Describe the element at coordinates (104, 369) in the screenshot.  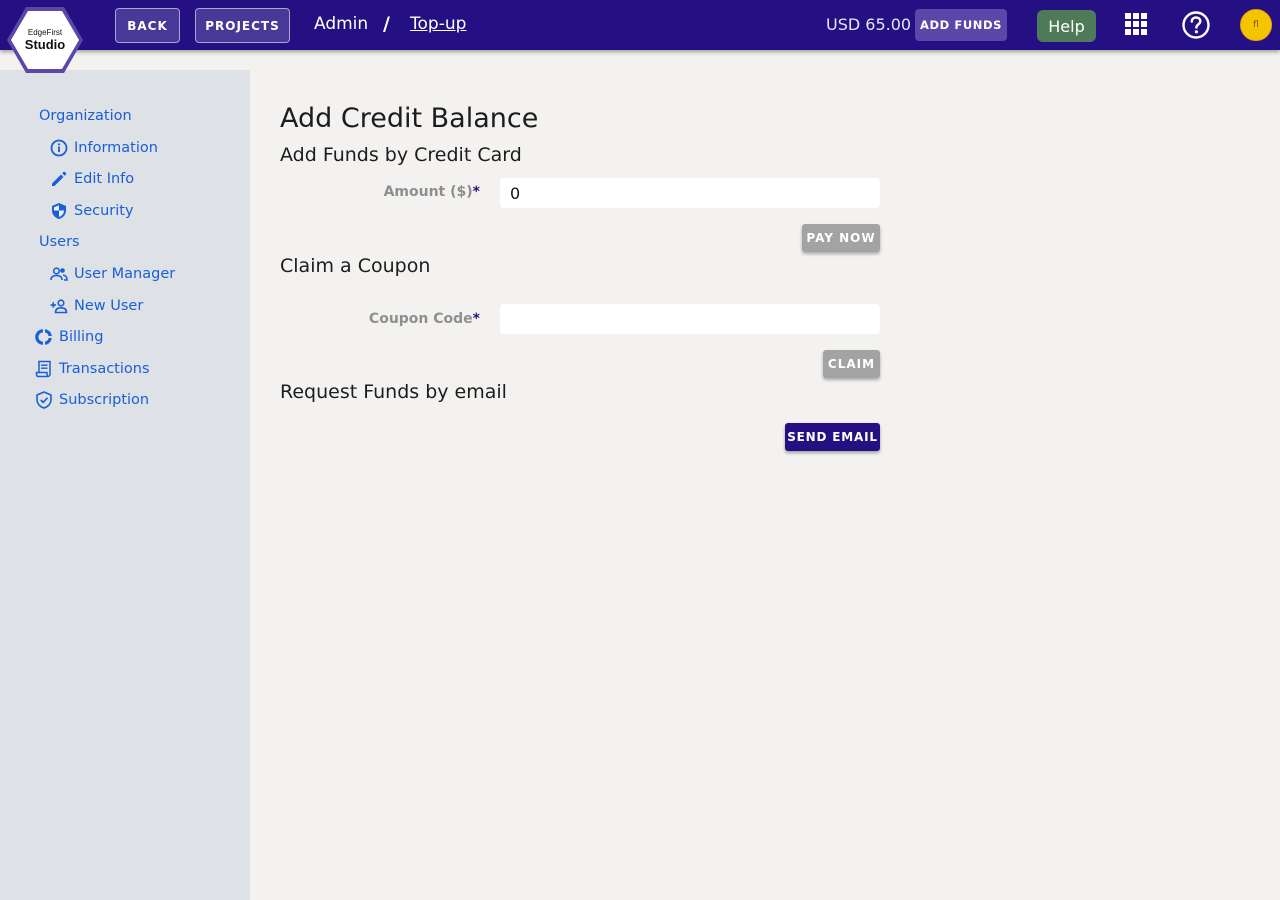
I see `sidebar-item-label: Transactions` at that location.